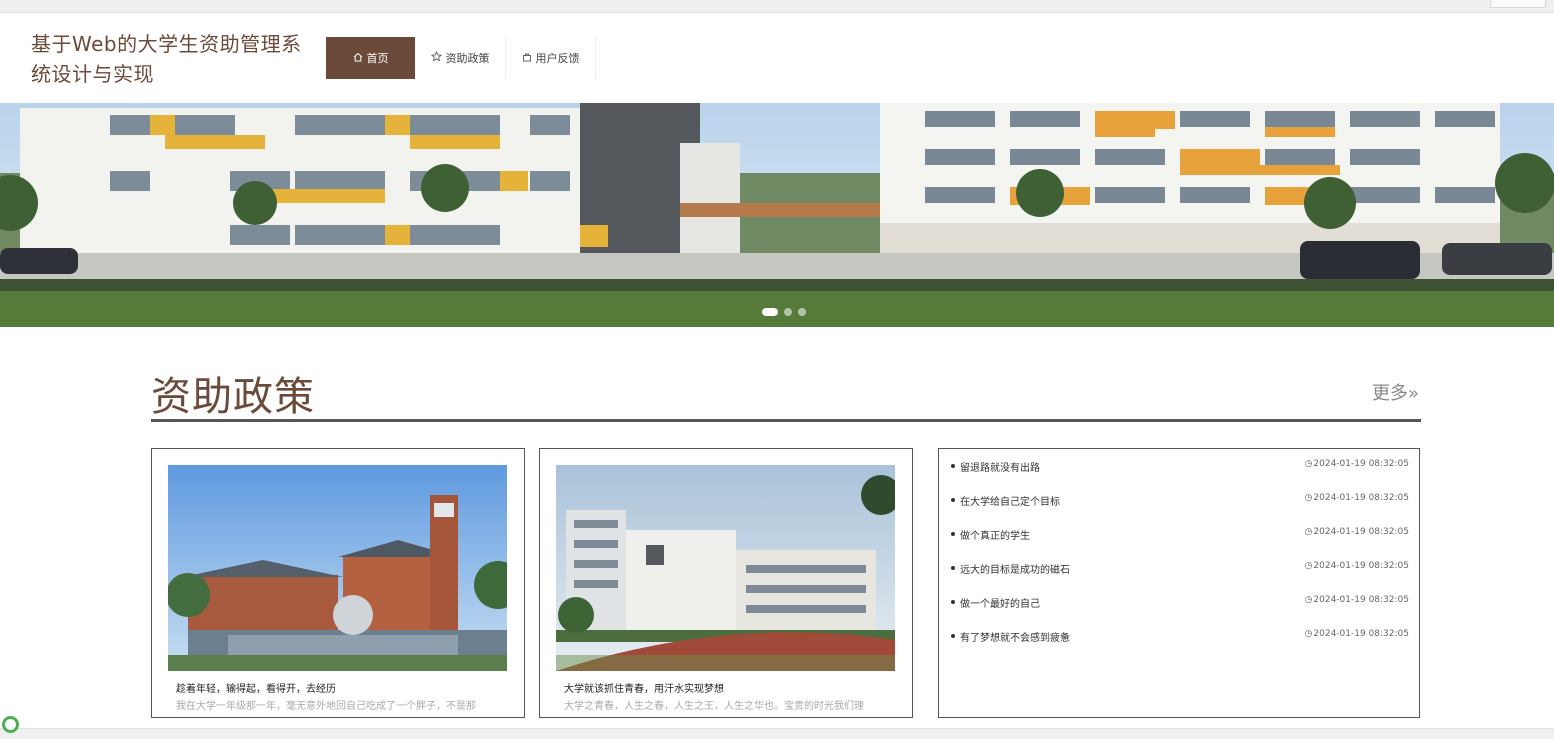 Image resolution: width=1554 pixels, height=739 pixels. Describe the element at coordinates (777, 58) in the screenshot. I see `site-header: 基于Web的大学生资助管理系统设计与实现 首页 资助政策 用户反馈` at that location.